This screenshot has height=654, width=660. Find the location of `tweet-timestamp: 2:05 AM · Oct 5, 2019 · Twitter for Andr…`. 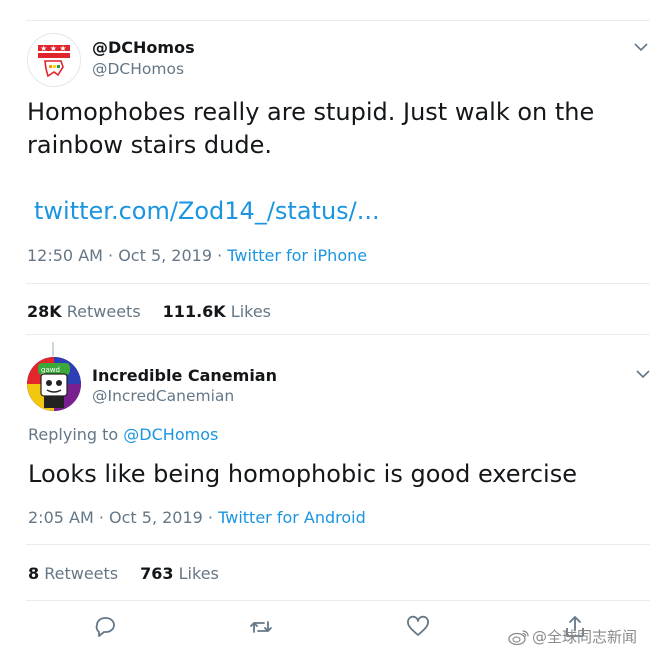

tweet-timestamp: 2:05 AM · Oct 5, 2019 · Twitter for Andr… is located at coordinates (197, 517).